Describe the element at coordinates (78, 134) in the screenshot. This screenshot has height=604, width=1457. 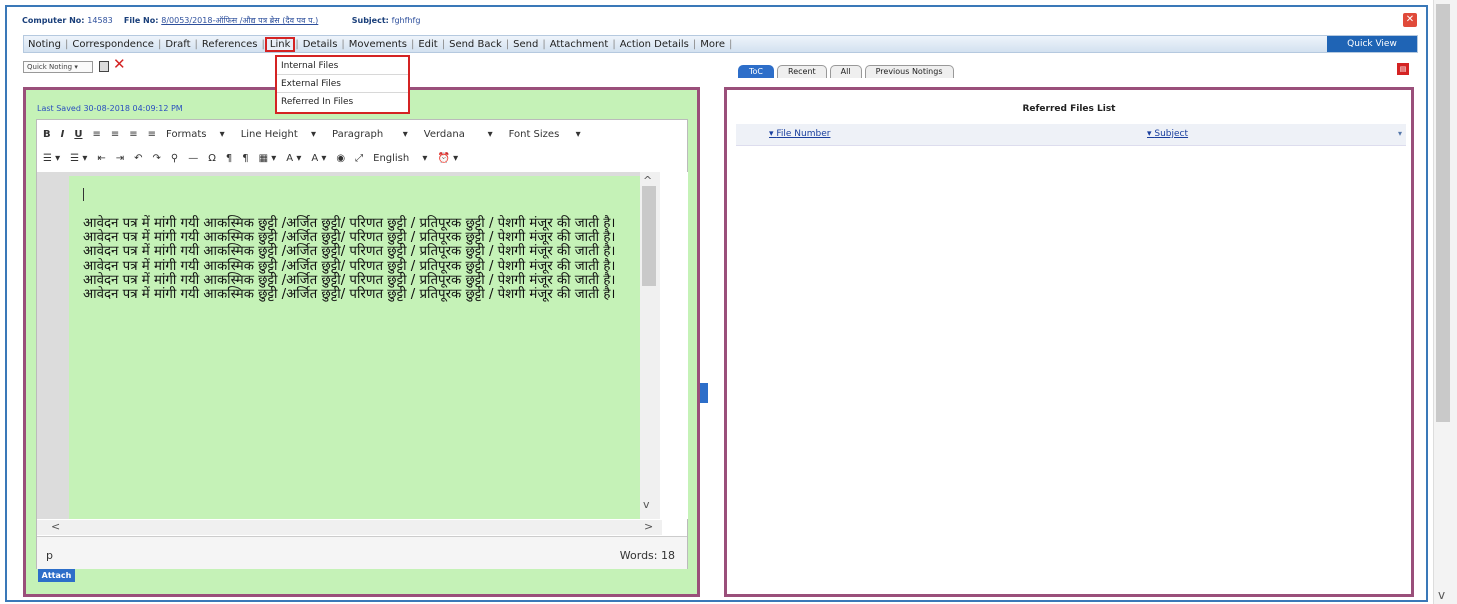
I see `underline-button: U` at that location.